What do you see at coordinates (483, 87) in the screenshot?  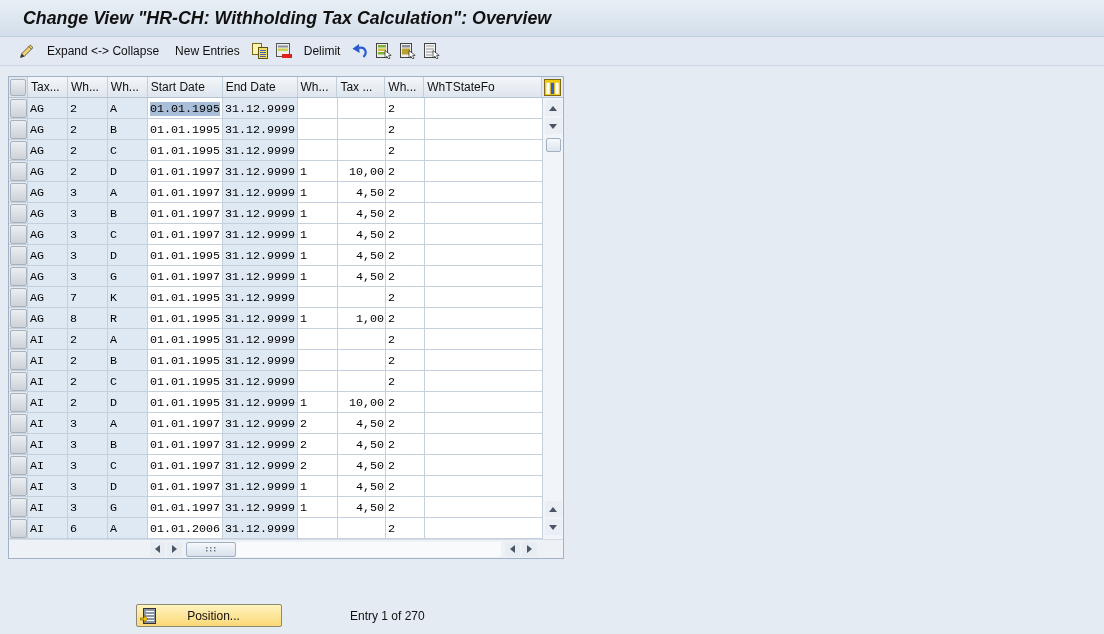 I see `column-header: WhTStateFo` at bounding box center [483, 87].